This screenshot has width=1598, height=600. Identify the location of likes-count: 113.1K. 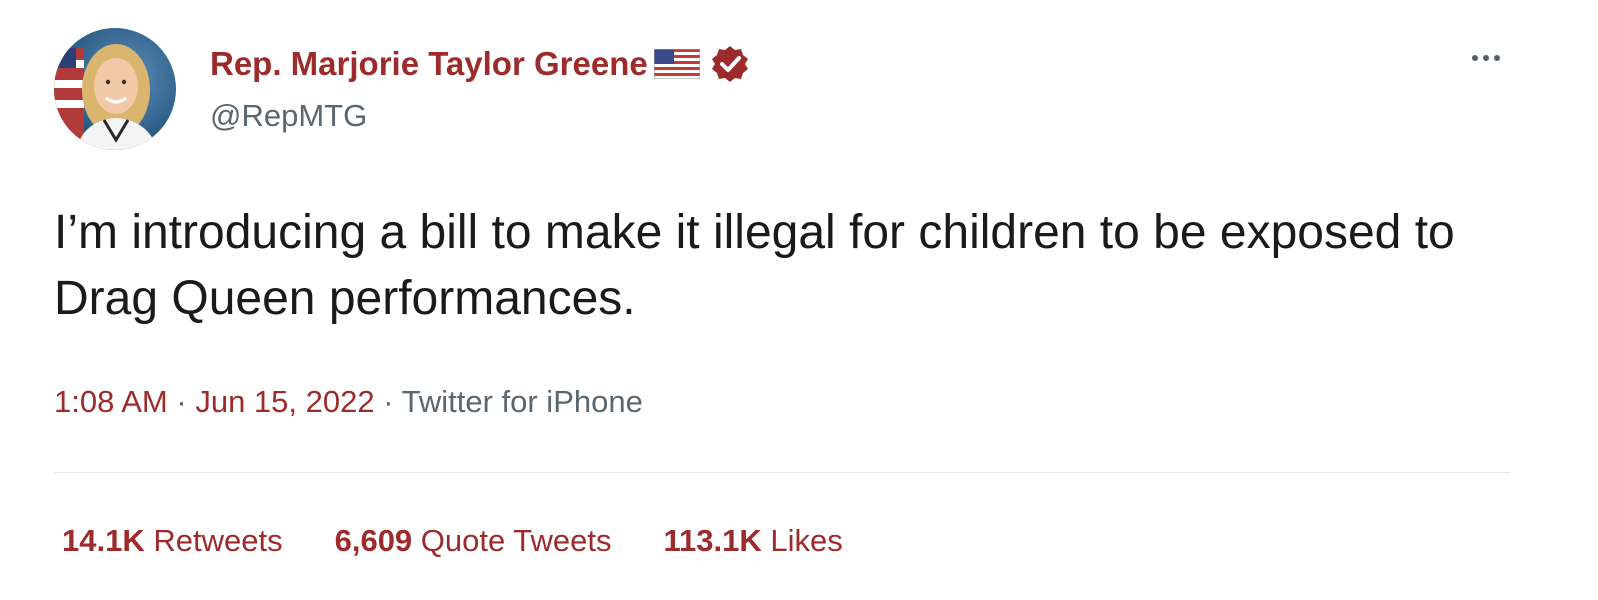
(712, 540).